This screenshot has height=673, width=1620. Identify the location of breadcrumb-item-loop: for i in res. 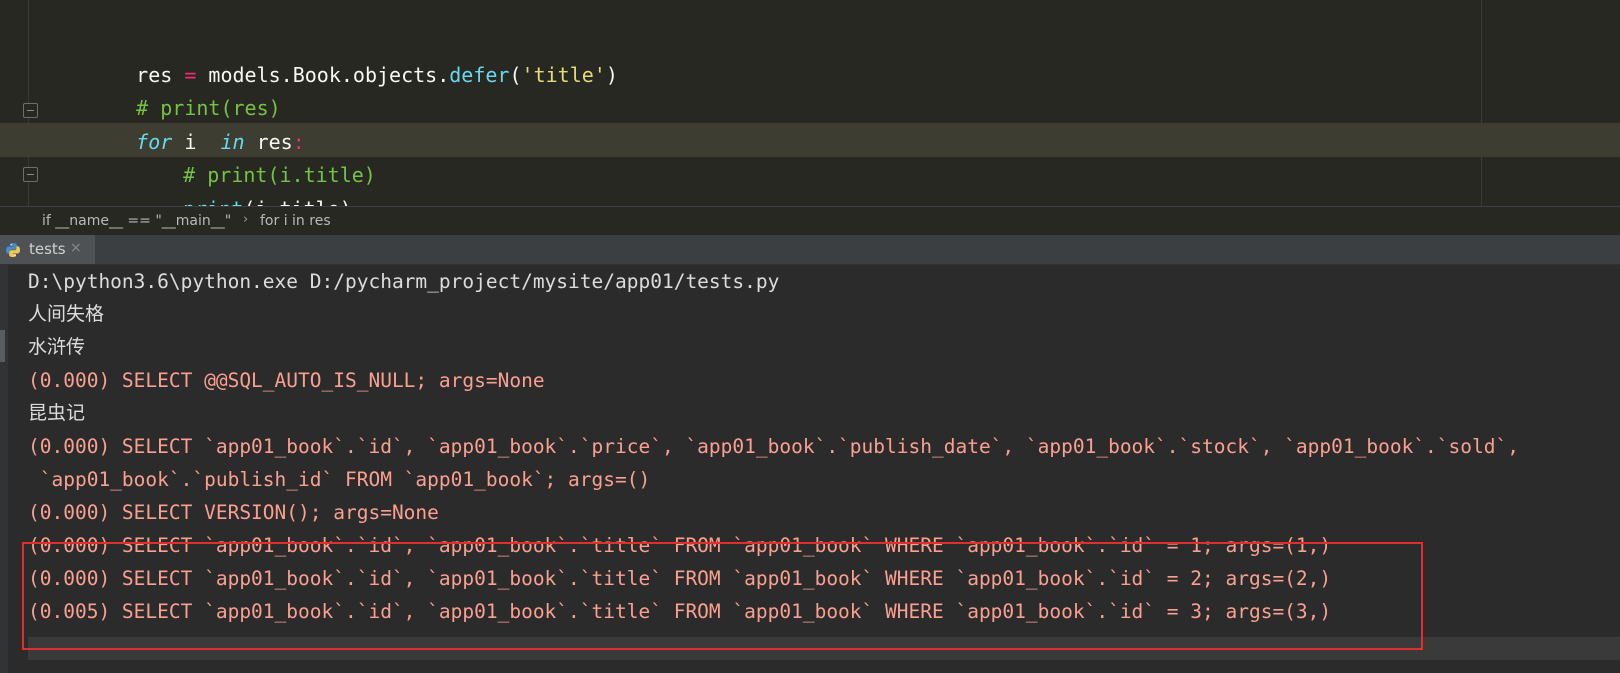
(295, 221).